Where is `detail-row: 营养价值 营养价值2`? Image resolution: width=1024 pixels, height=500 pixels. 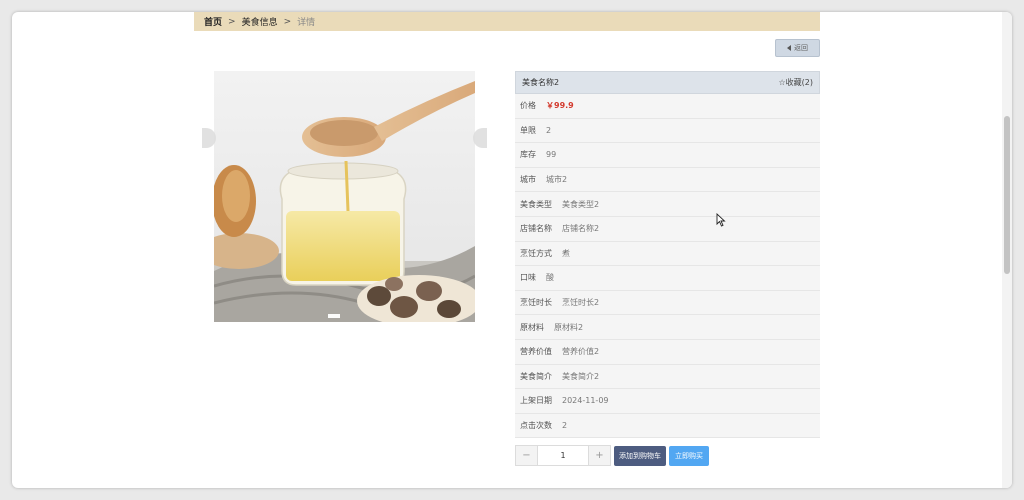
detail-row: 营养价值 营养价值2 is located at coordinates (667, 352).